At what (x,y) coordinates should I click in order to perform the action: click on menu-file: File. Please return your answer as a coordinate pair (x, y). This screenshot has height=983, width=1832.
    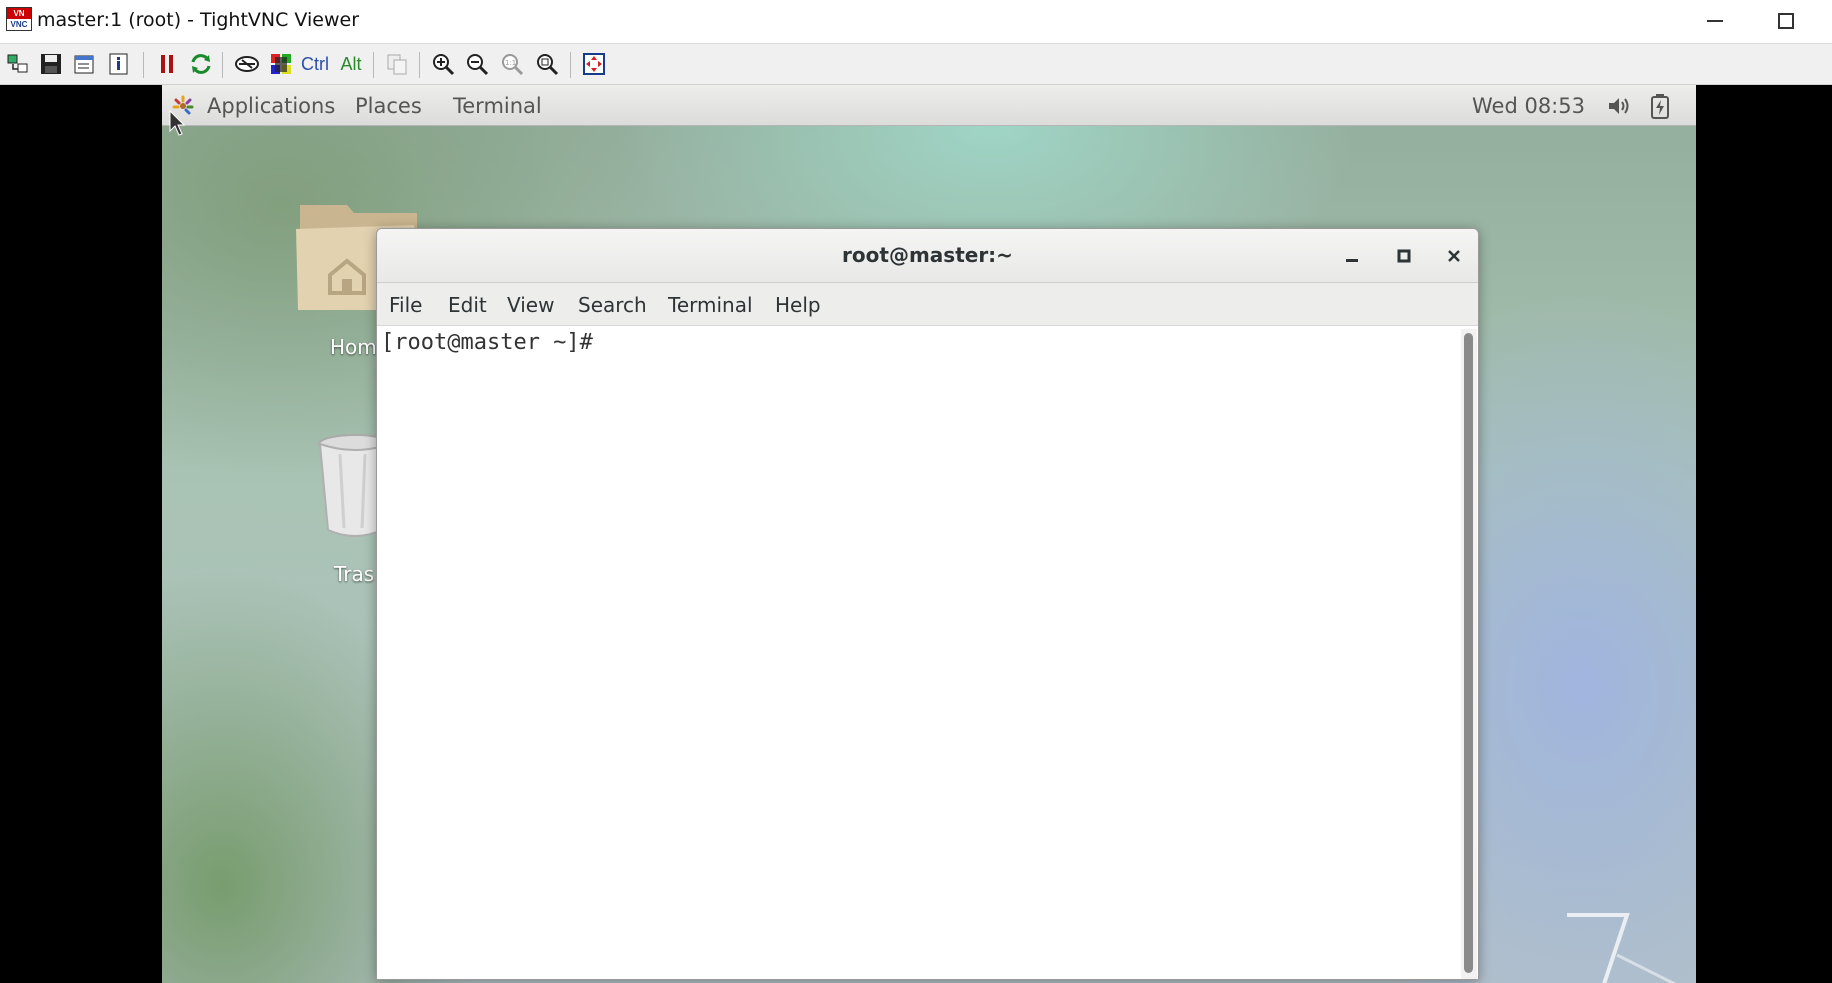
    Looking at the image, I should click on (405, 305).